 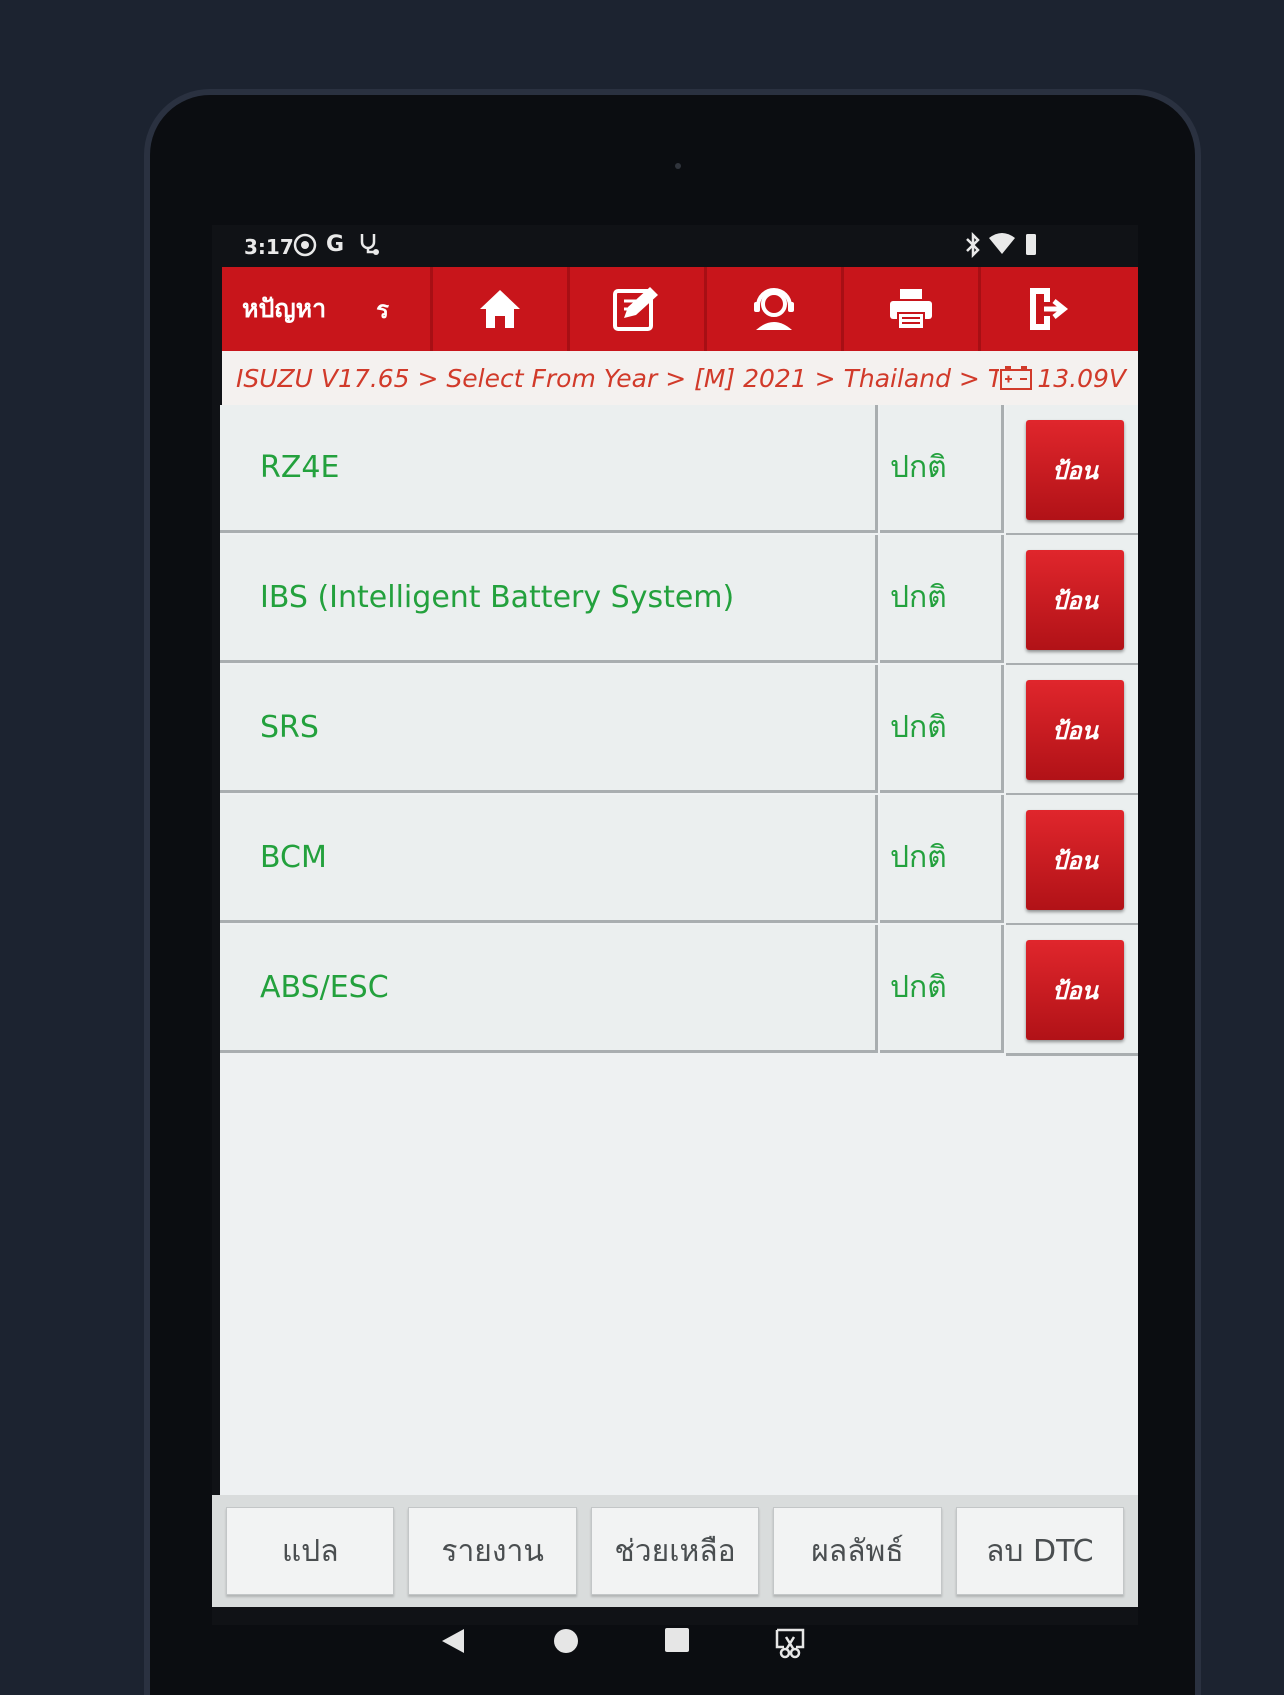 I want to click on voltage-value: 13.09V, so click(x=1081, y=378).